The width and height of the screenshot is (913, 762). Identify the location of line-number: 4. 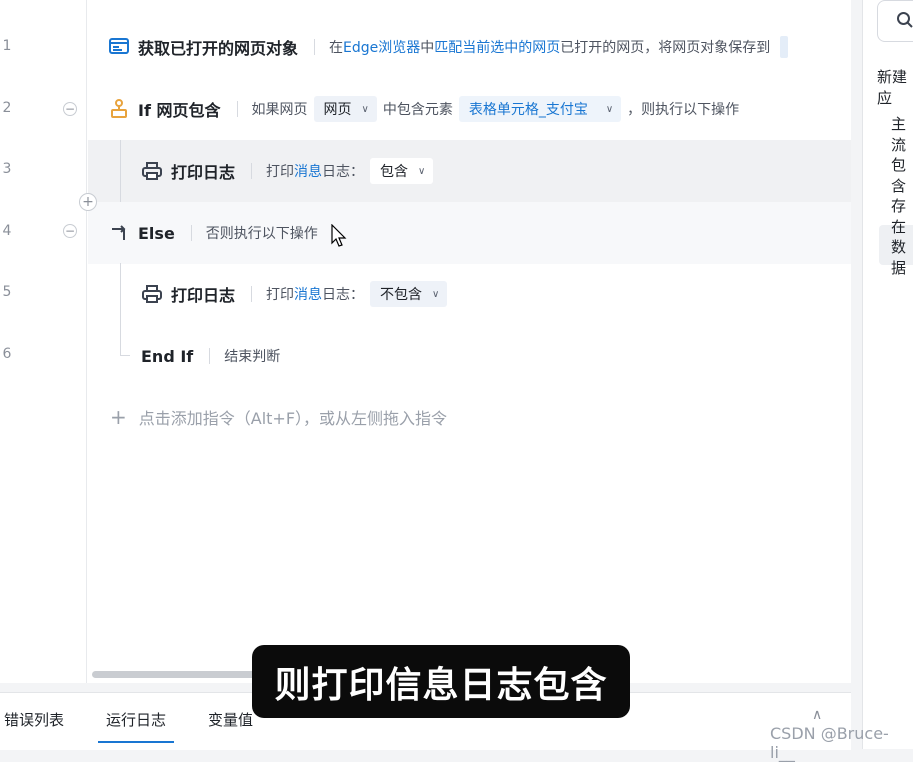
(7, 231).